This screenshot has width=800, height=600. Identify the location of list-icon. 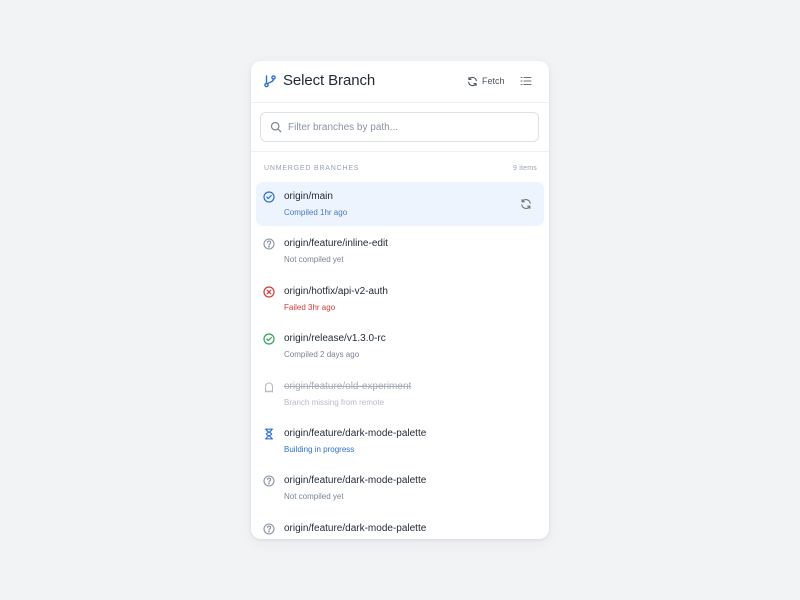
(526, 81).